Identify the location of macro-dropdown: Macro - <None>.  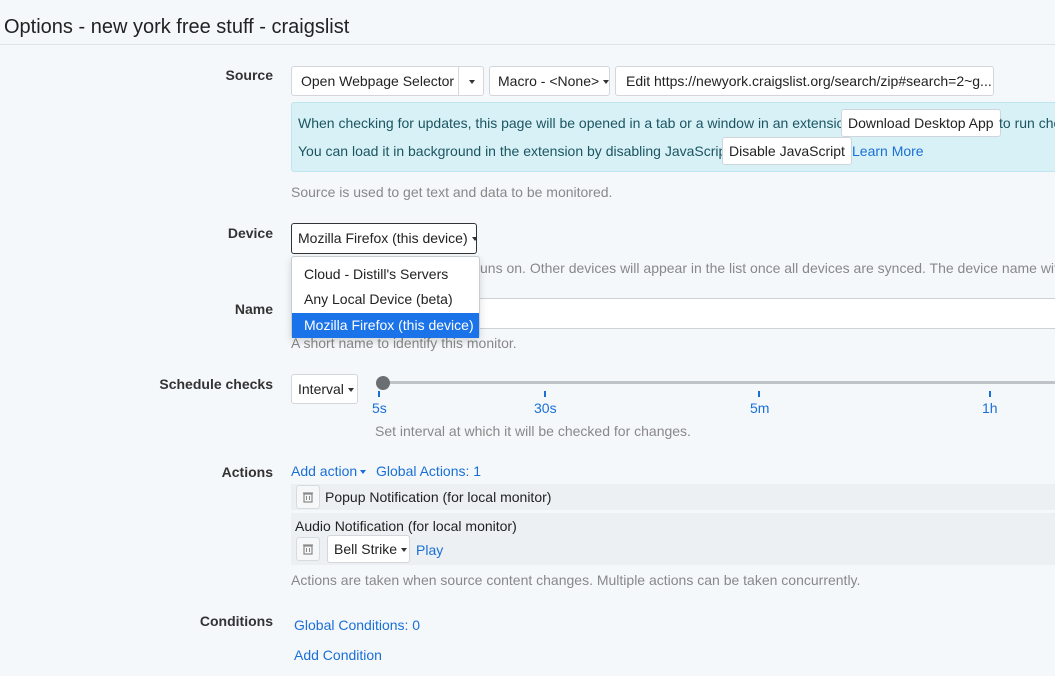
(549, 81).